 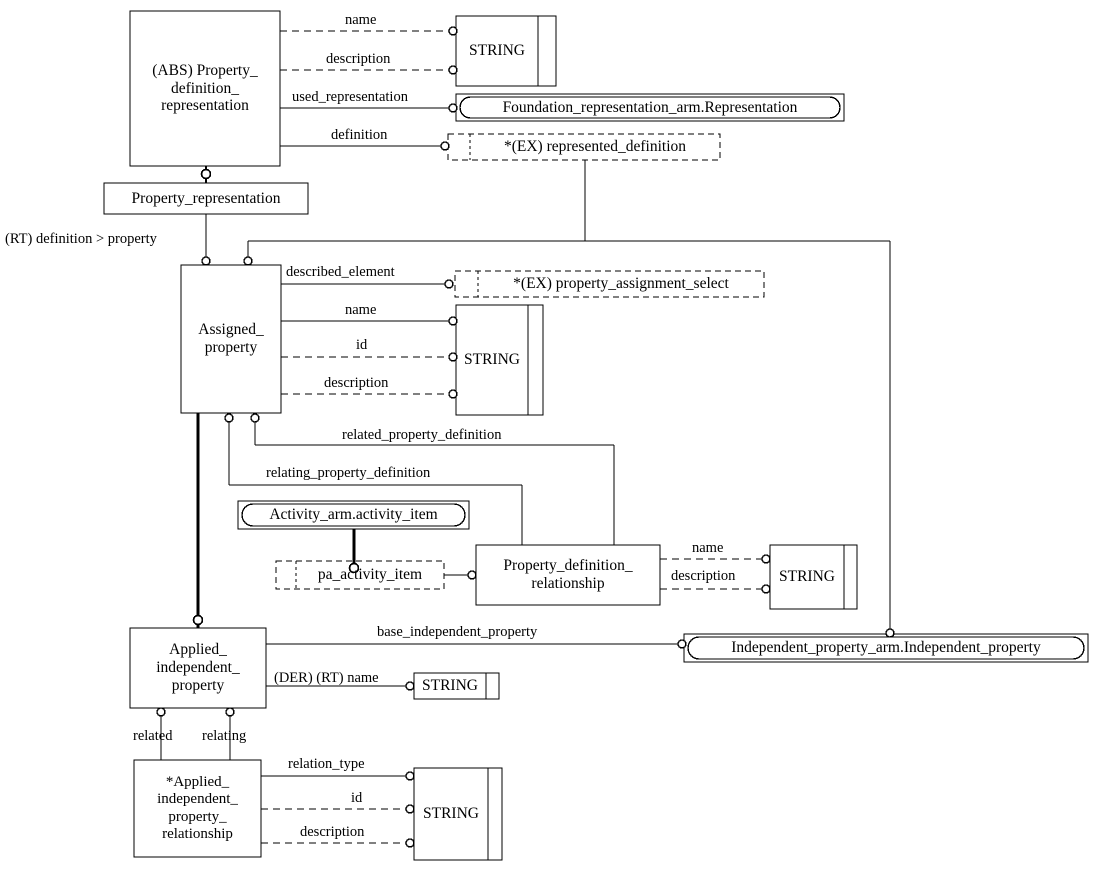 I want to click on string-box-applied-independent-property-relationship, so click(x=451, y=814).